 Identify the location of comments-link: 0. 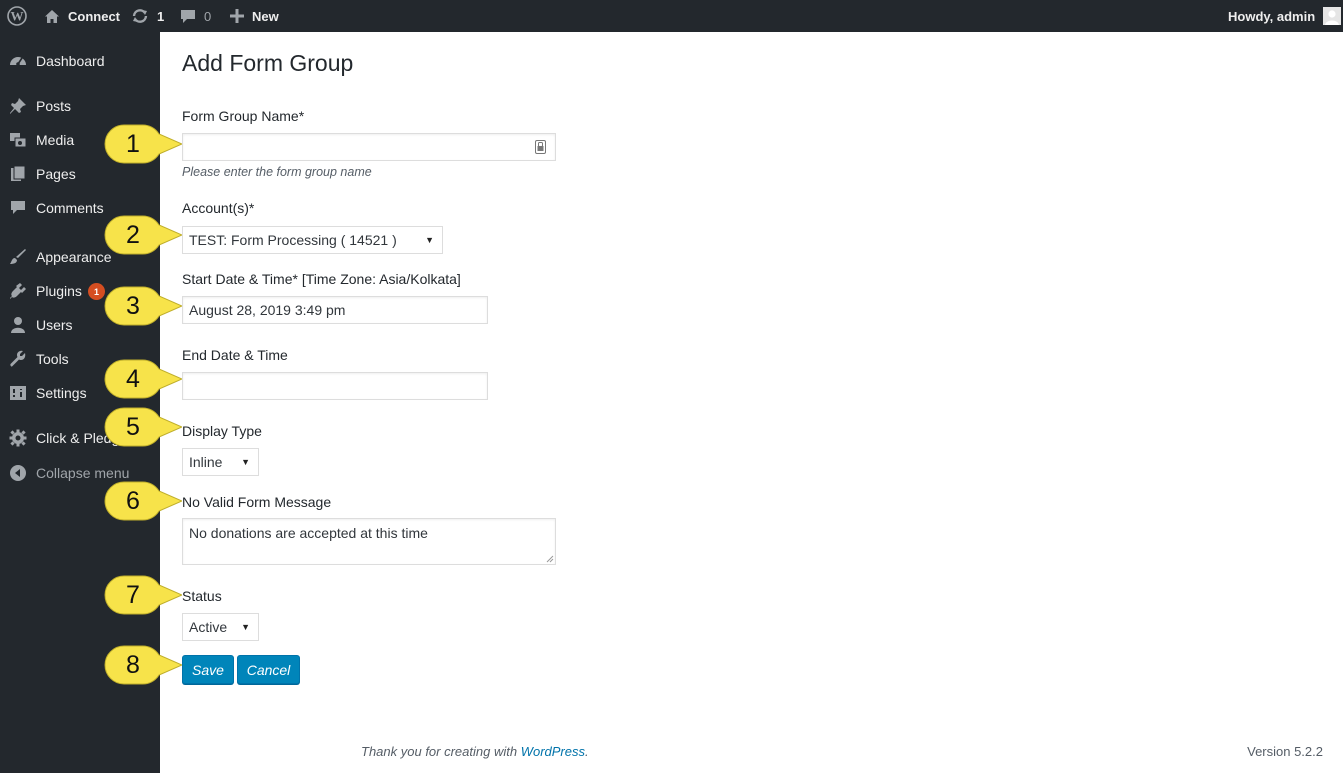
(195, 16).